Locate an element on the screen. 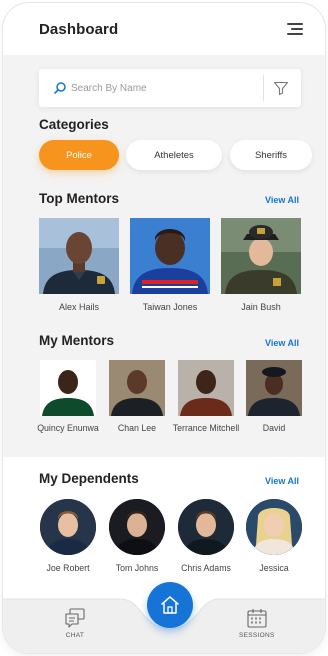 The width and height of the screenshot is (328, 656). dependent-card: Jessica is located at coordinates (274, 536).